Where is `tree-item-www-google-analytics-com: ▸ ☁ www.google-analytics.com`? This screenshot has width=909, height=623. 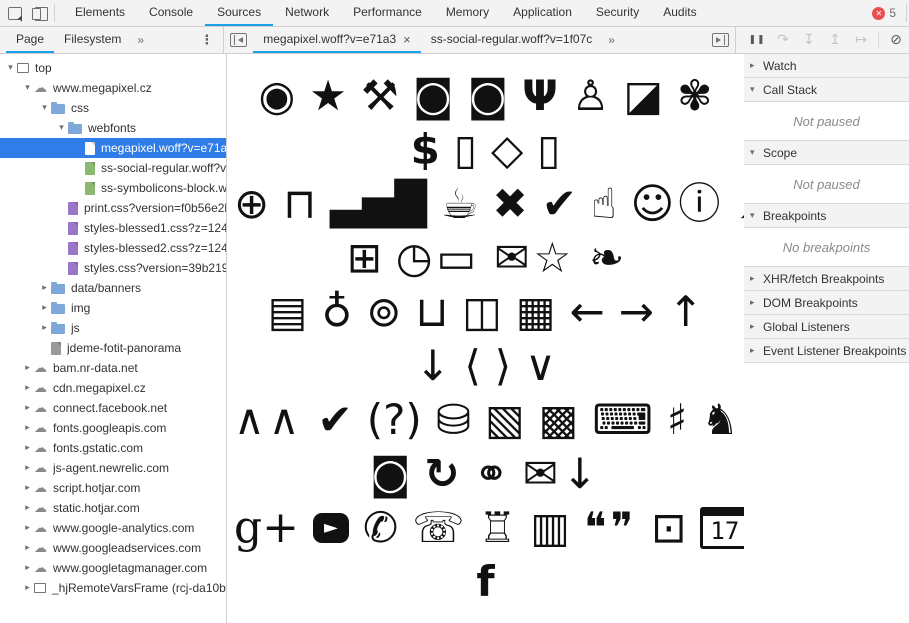
tree-item-www-google-analytics-com: ▸ ☁ www.google-analytics.com is located at coordinates (113, 528).